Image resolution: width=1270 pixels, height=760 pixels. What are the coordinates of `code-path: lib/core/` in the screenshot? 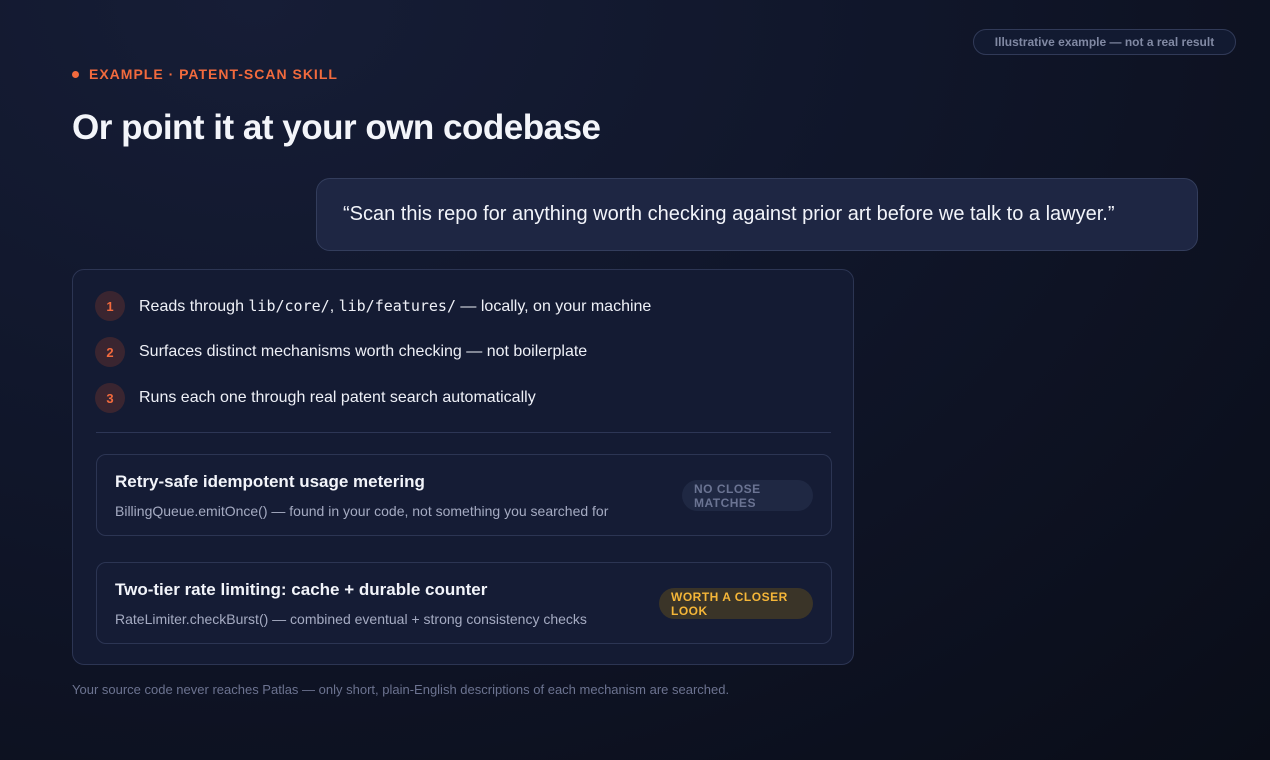 It's located at (289, 305).